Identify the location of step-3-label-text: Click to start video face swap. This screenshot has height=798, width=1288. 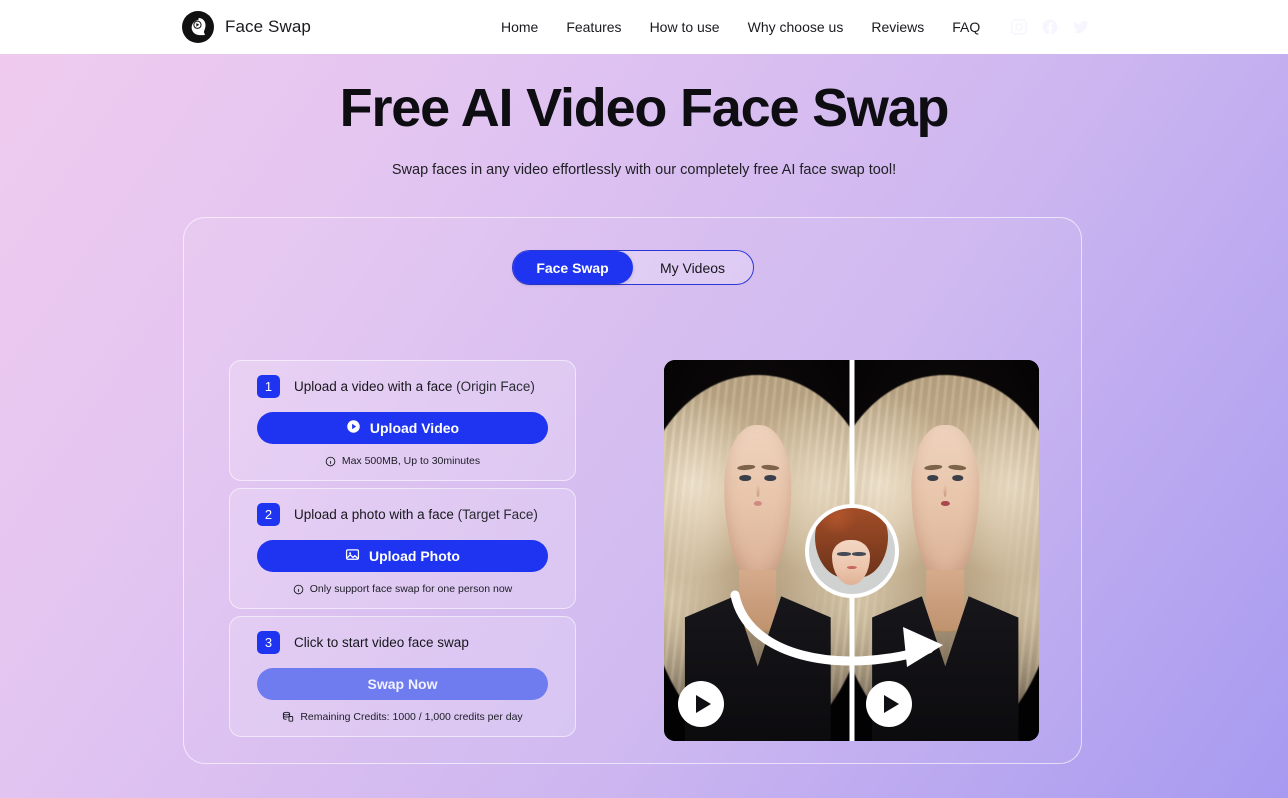
(381, 642).